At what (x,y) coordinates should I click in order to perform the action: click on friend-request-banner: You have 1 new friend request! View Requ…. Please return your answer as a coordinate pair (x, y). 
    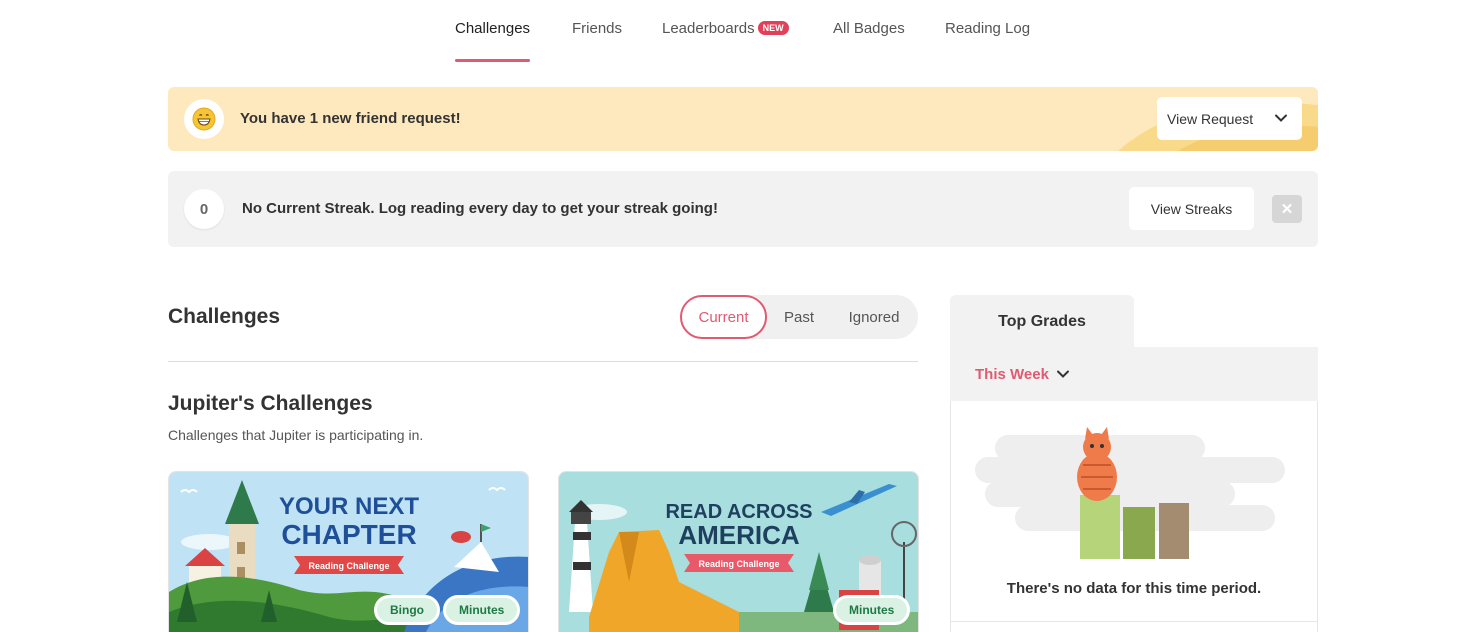
    Looking at the image, I should click on (743, 119).